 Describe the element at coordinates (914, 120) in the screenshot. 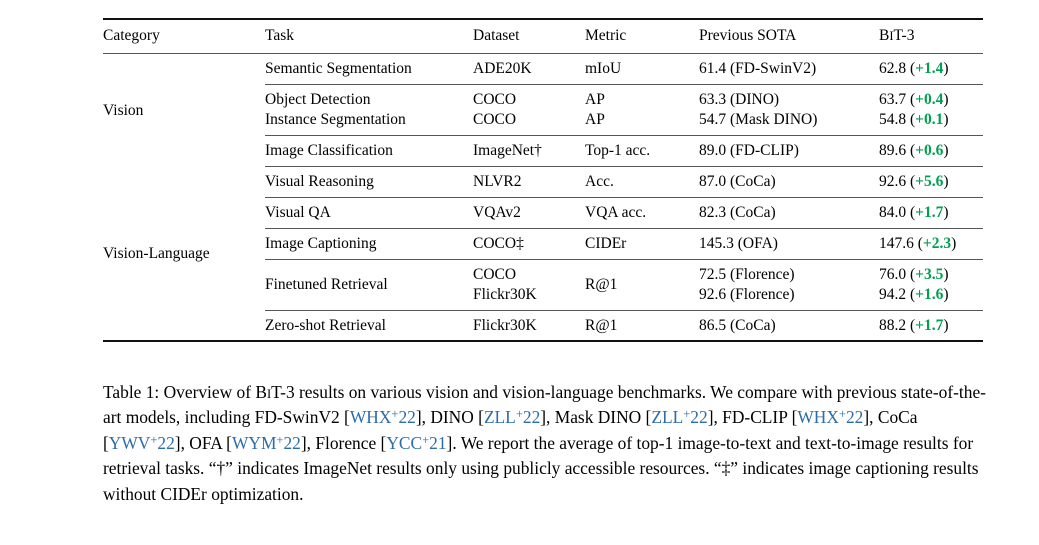

I see `beit3-cell: 54.8 (+0.1)` at that location.